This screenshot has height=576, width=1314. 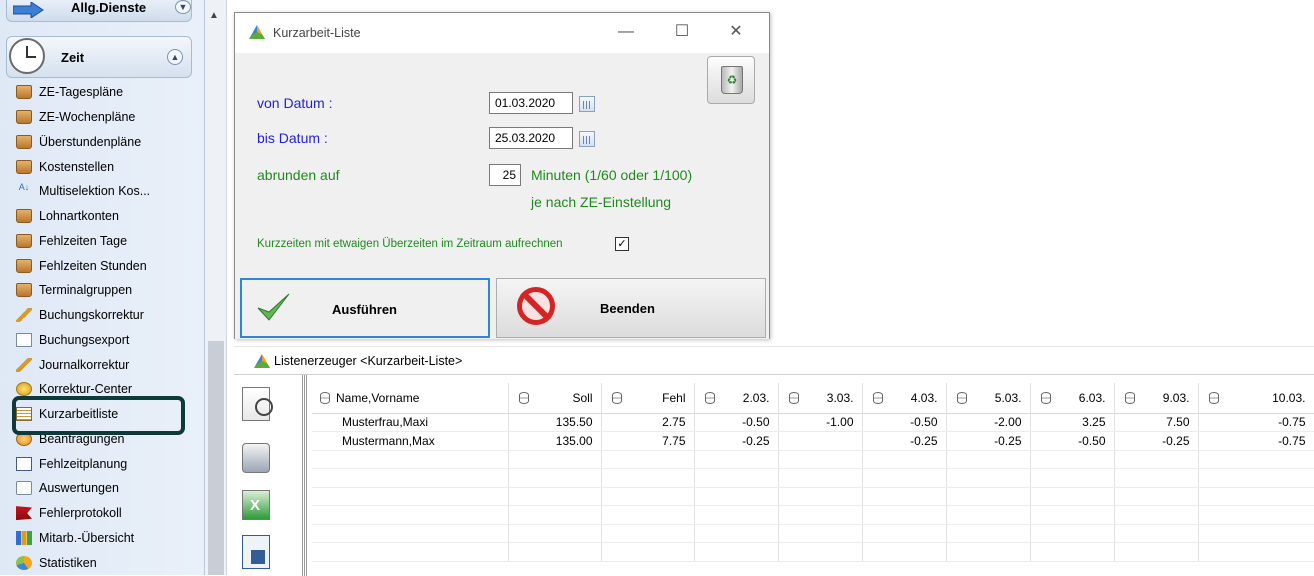 I want to click on column-header: 2.03., so click(x=736, y=398).